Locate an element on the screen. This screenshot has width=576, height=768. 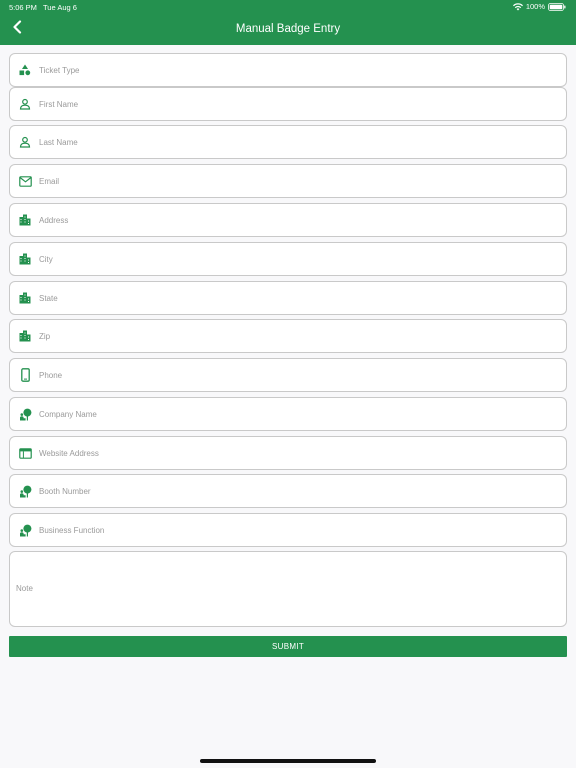
wifi-icon is located at coordinates (517, 6).